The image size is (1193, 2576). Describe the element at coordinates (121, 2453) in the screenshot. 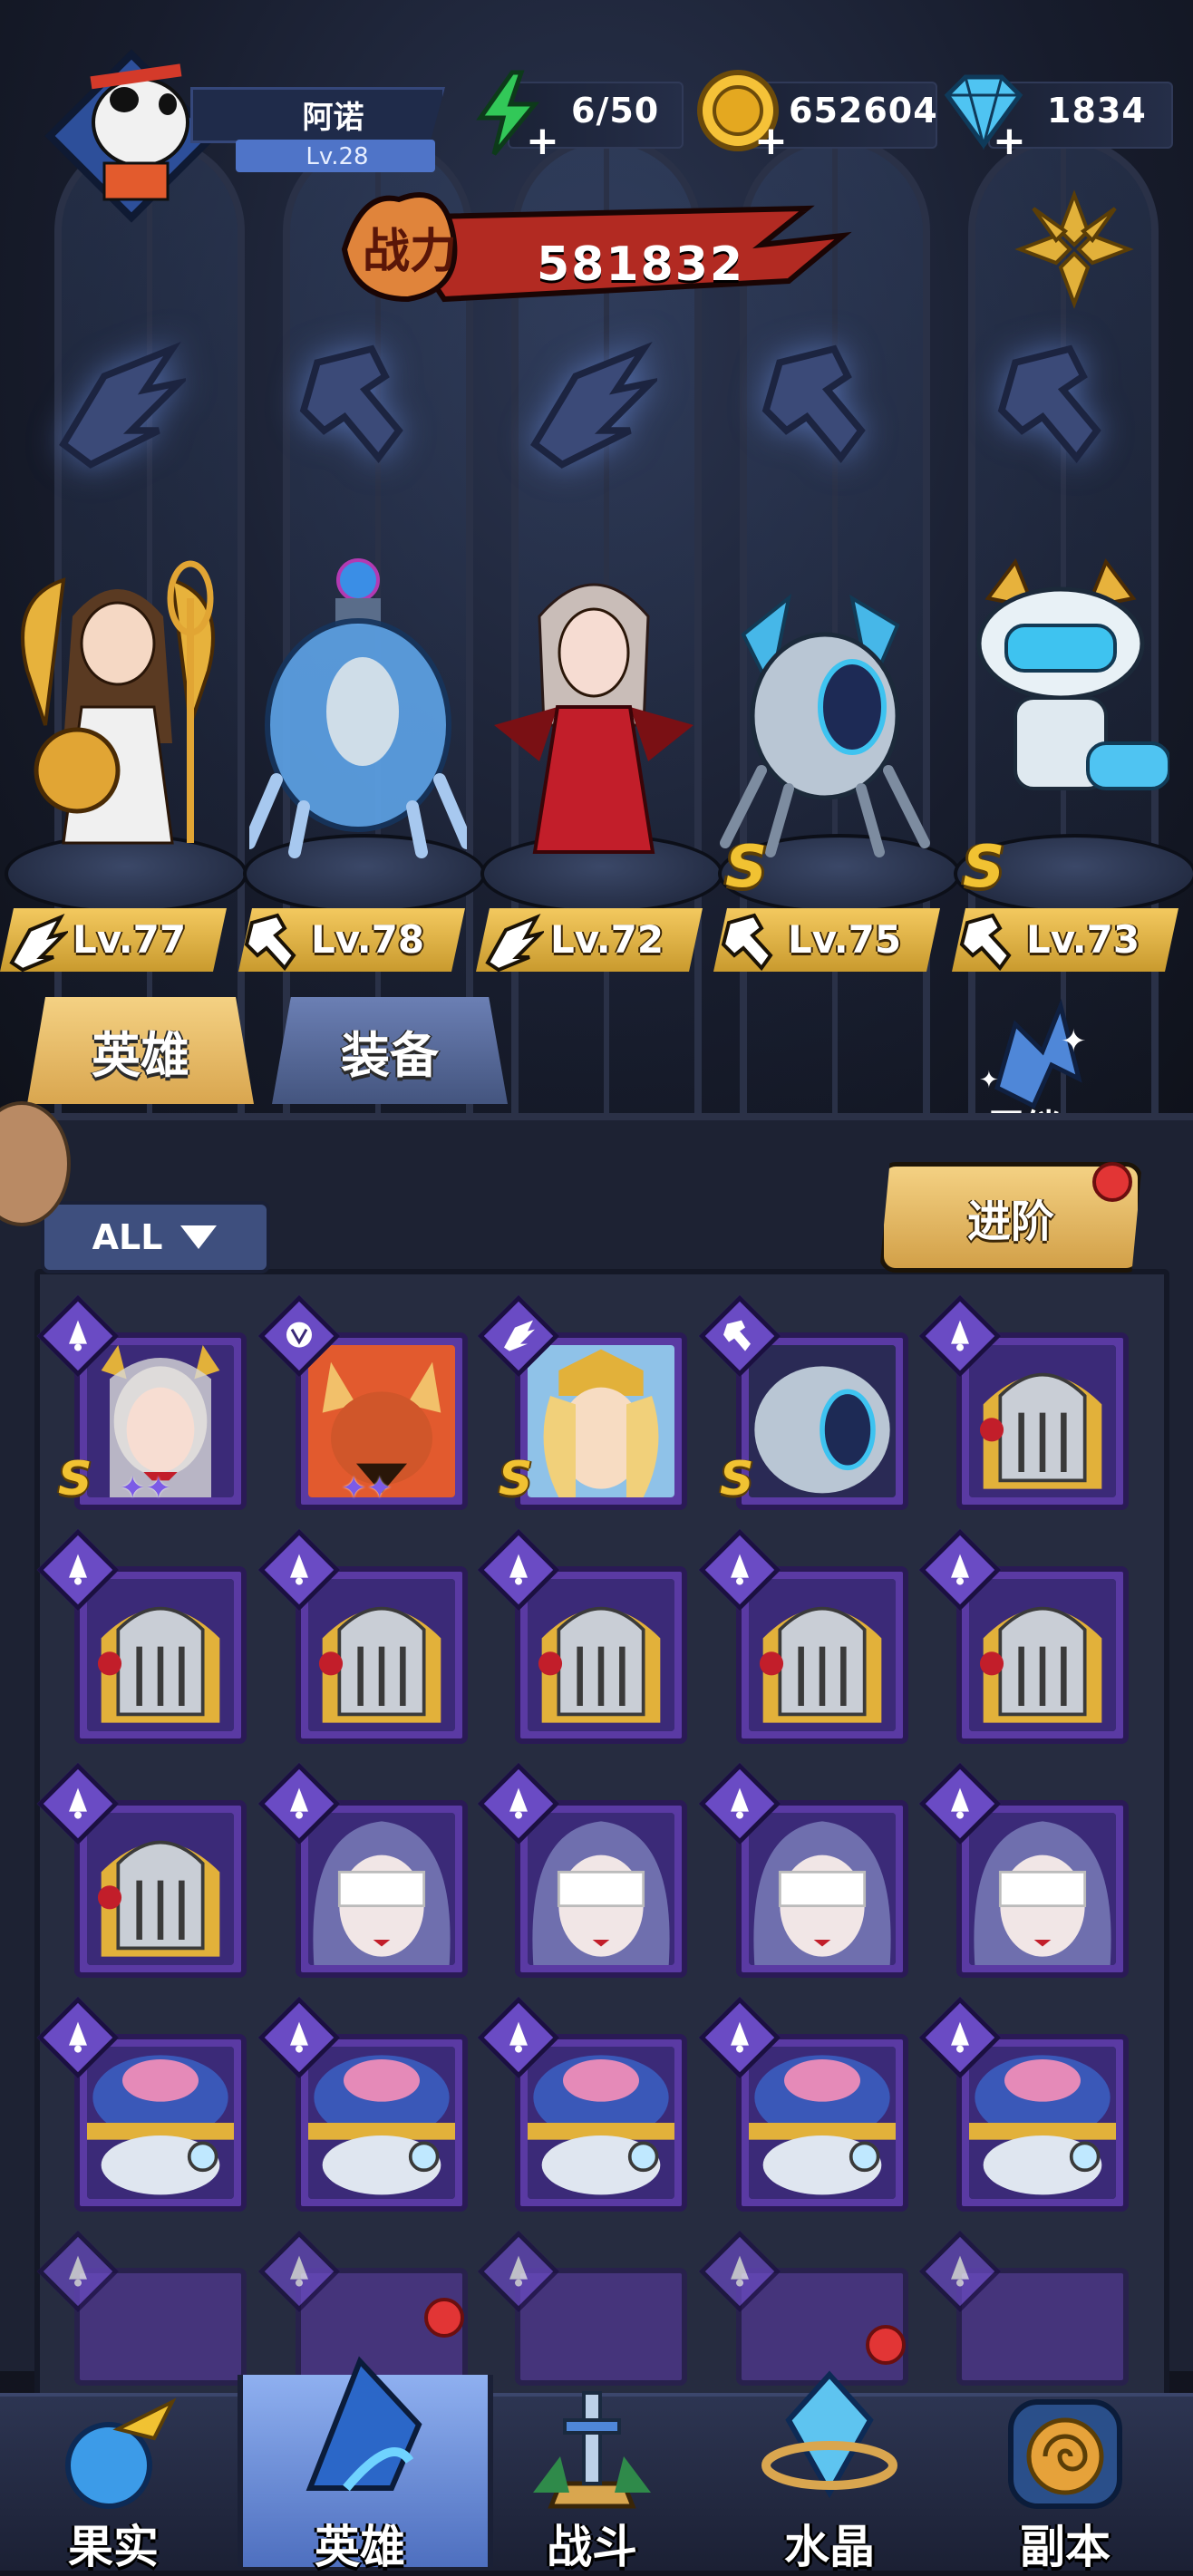

I see `fruit-icon` at that location.